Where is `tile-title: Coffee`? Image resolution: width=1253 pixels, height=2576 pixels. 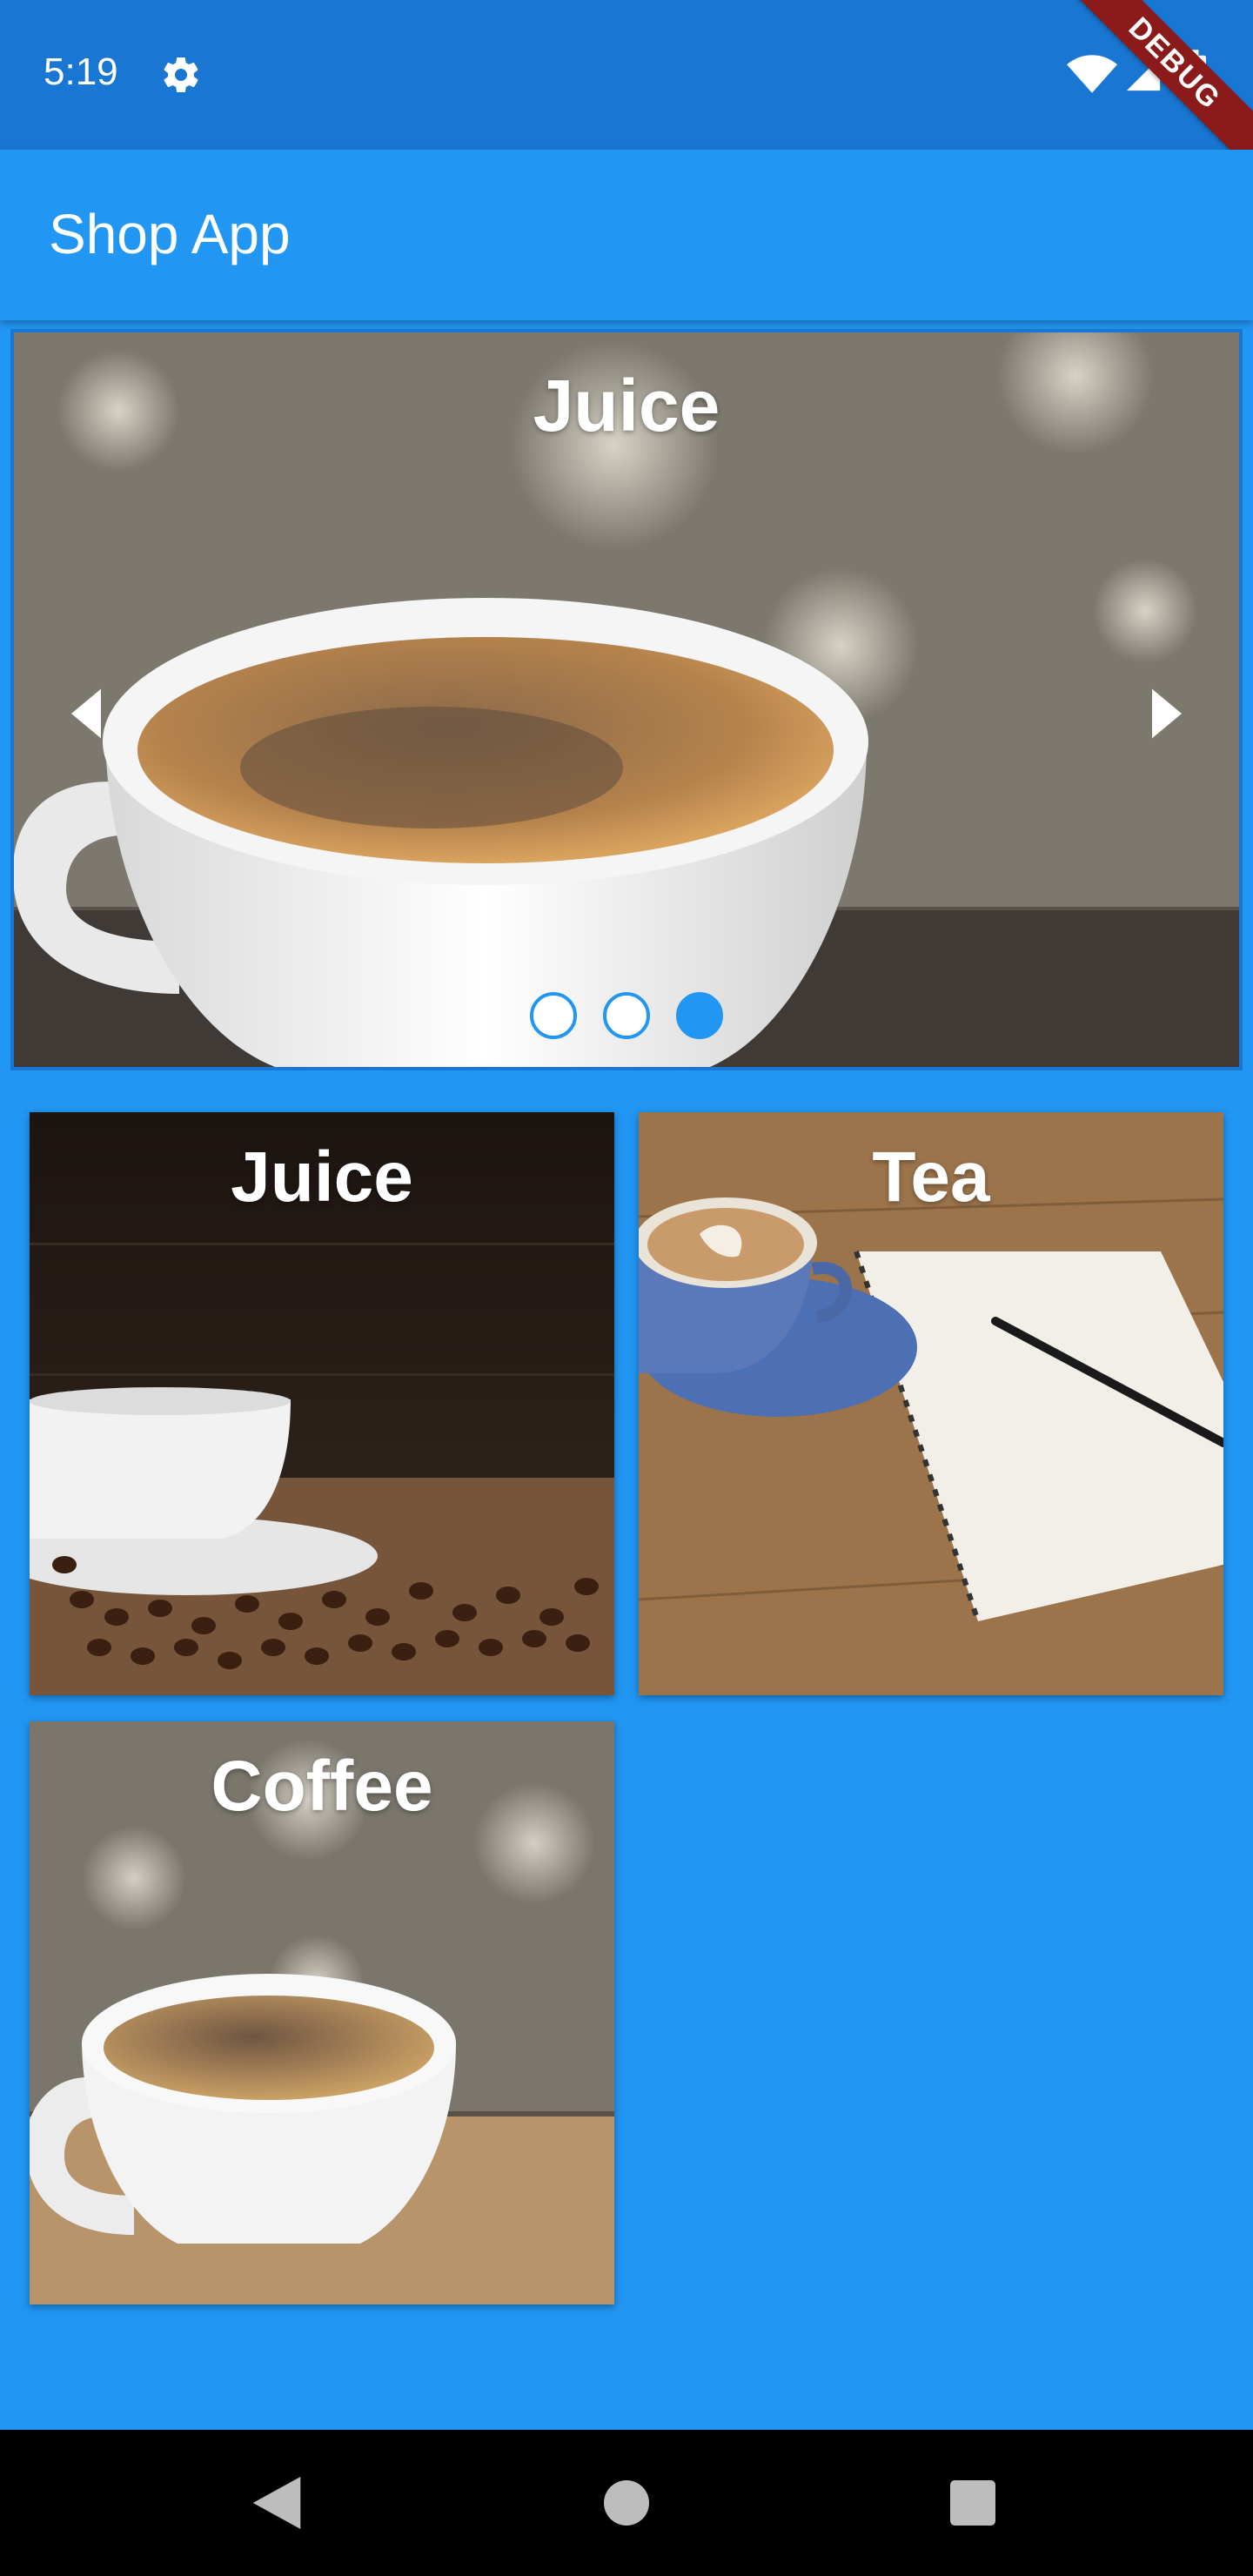
tile-title: Coffee is located at coordinates (322, 1787).